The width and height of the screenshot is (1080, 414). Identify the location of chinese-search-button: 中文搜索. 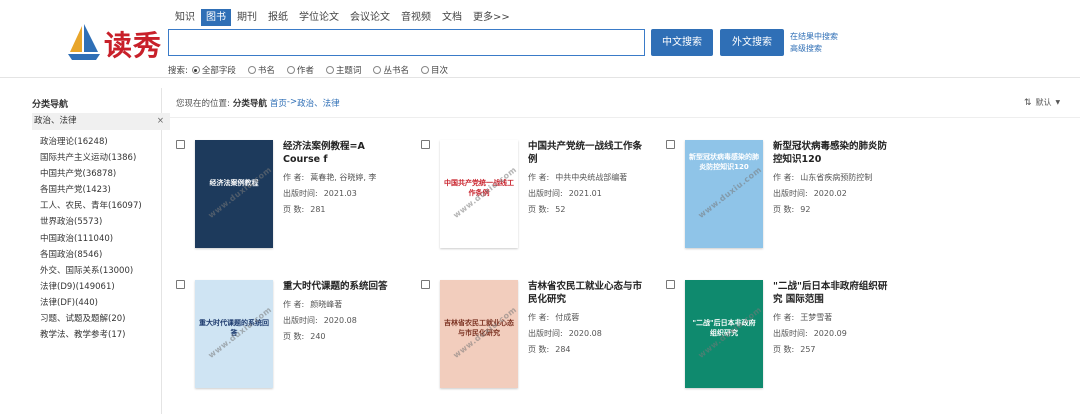
(682, 42).